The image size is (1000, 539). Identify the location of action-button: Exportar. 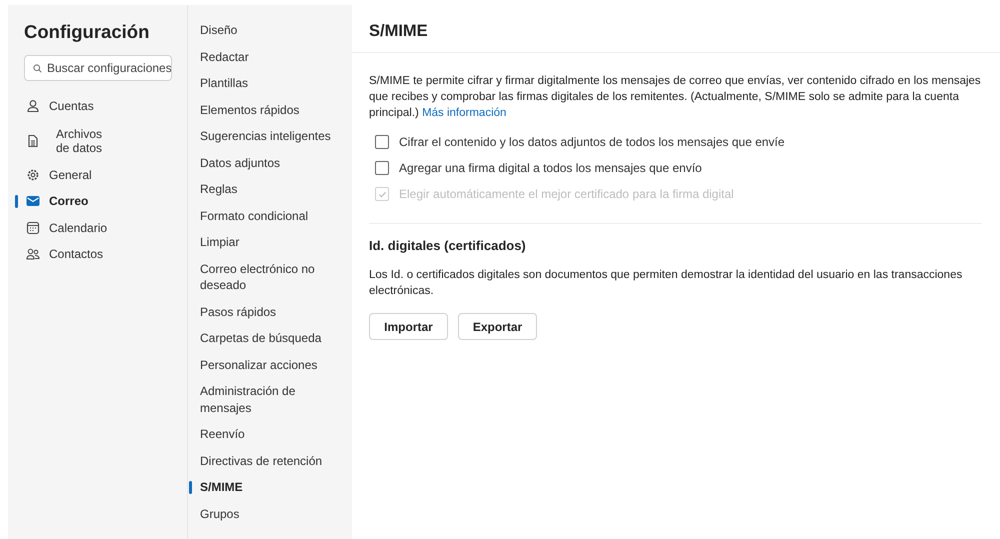
(497, 326).